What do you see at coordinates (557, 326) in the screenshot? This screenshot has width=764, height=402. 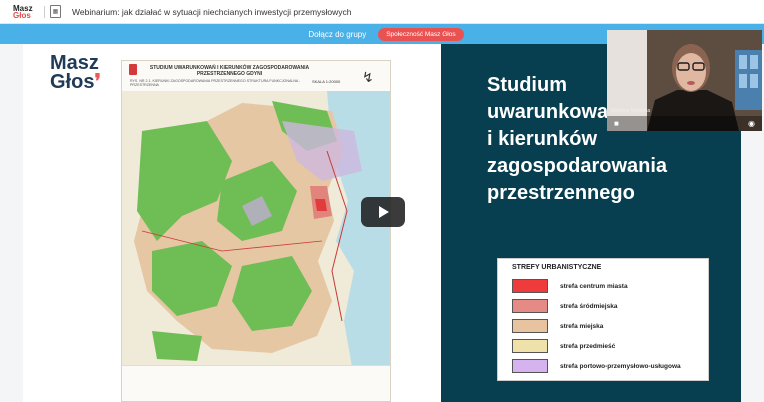 I see `legend-item: strefa miejska` at bounding box center [557, 326].